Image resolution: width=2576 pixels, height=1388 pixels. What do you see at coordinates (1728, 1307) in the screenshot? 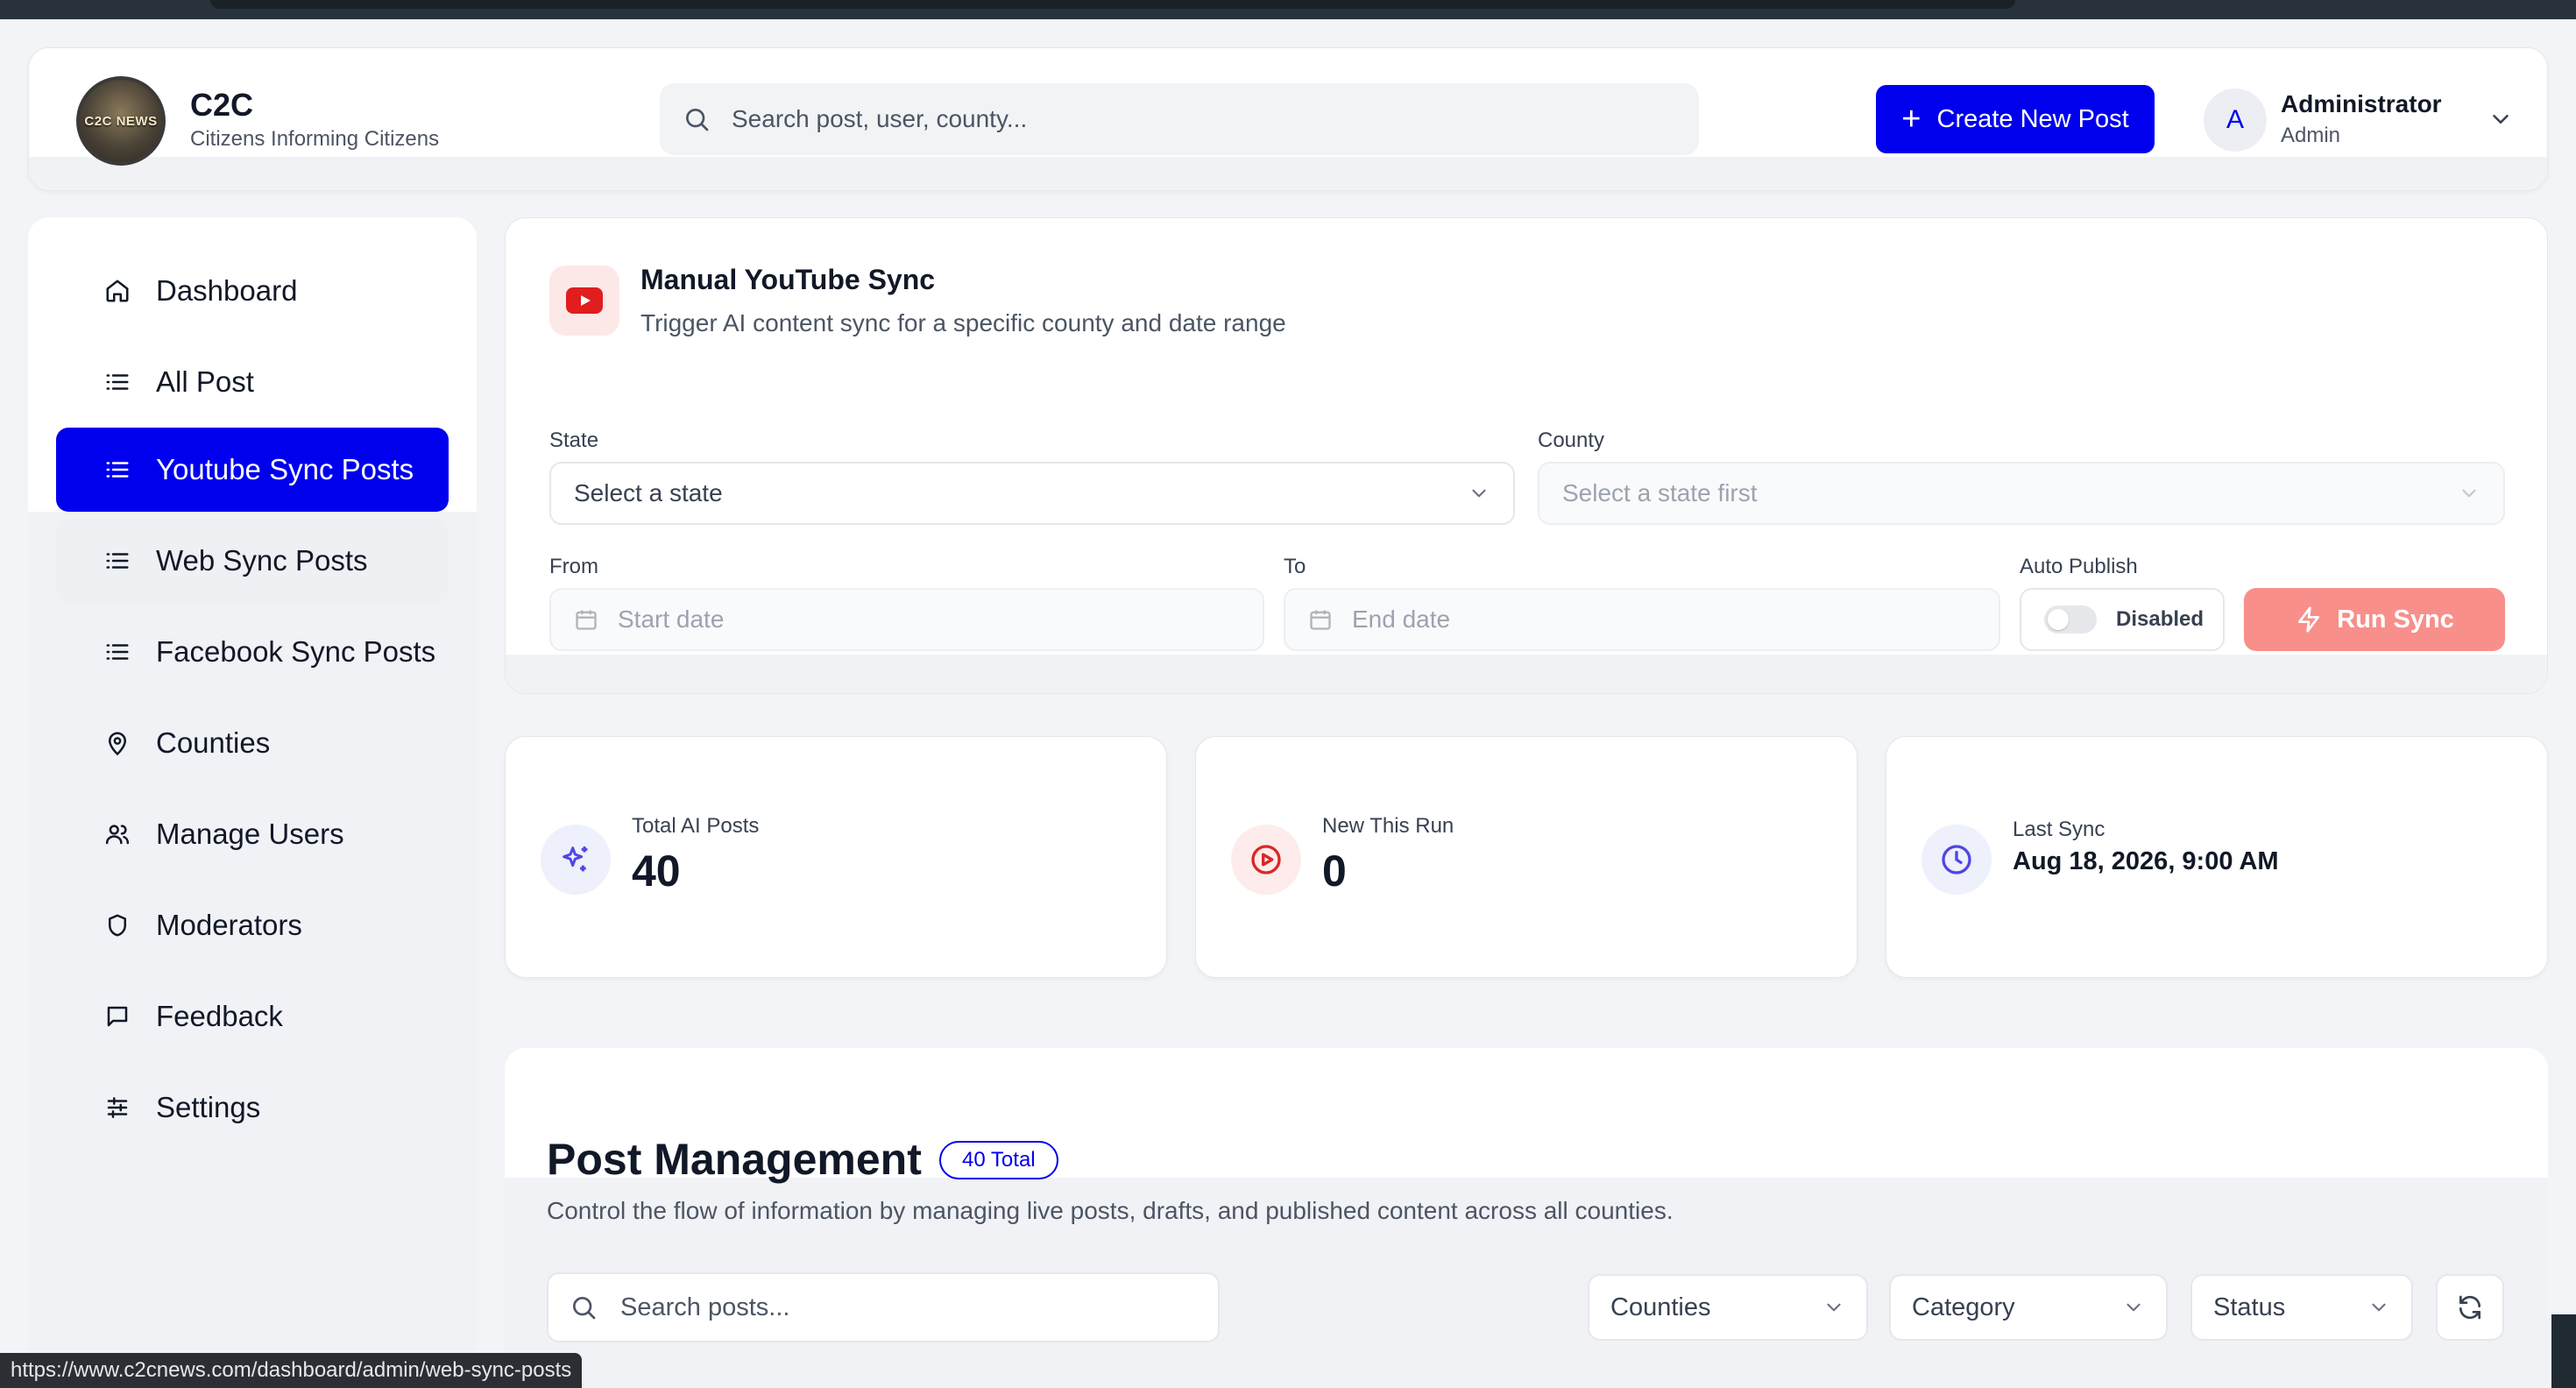
I see `counties-filter-select: Counties` at bounding box center [1728, 1307].